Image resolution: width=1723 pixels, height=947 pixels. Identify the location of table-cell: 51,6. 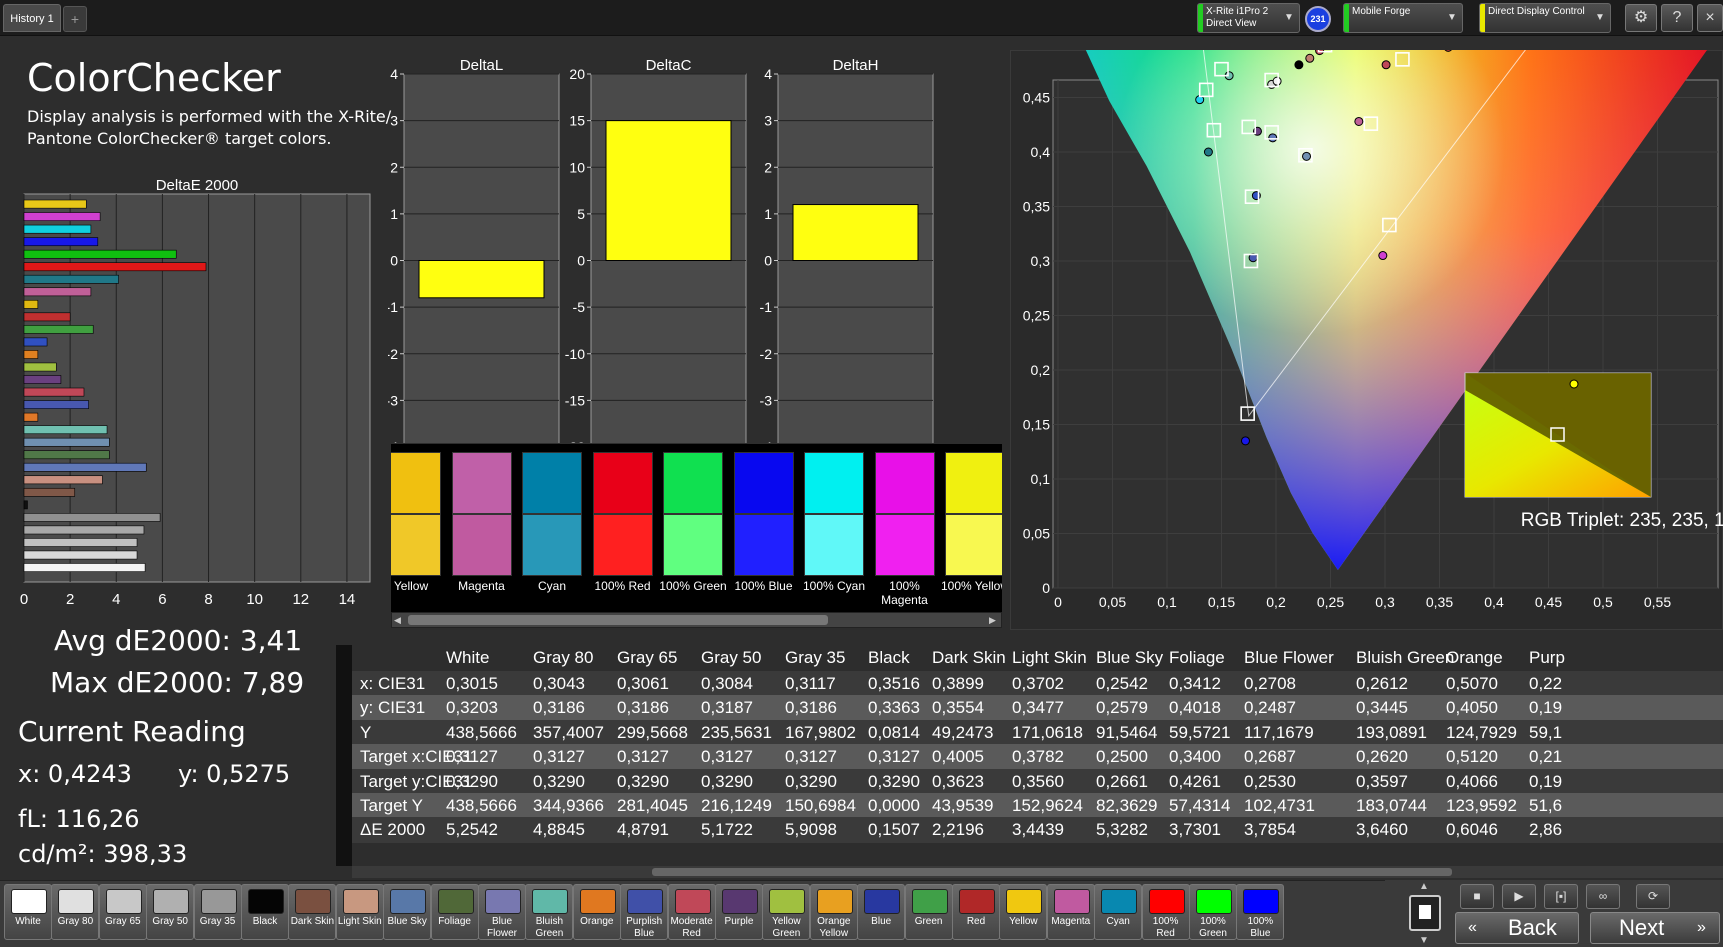
(1546, 805).